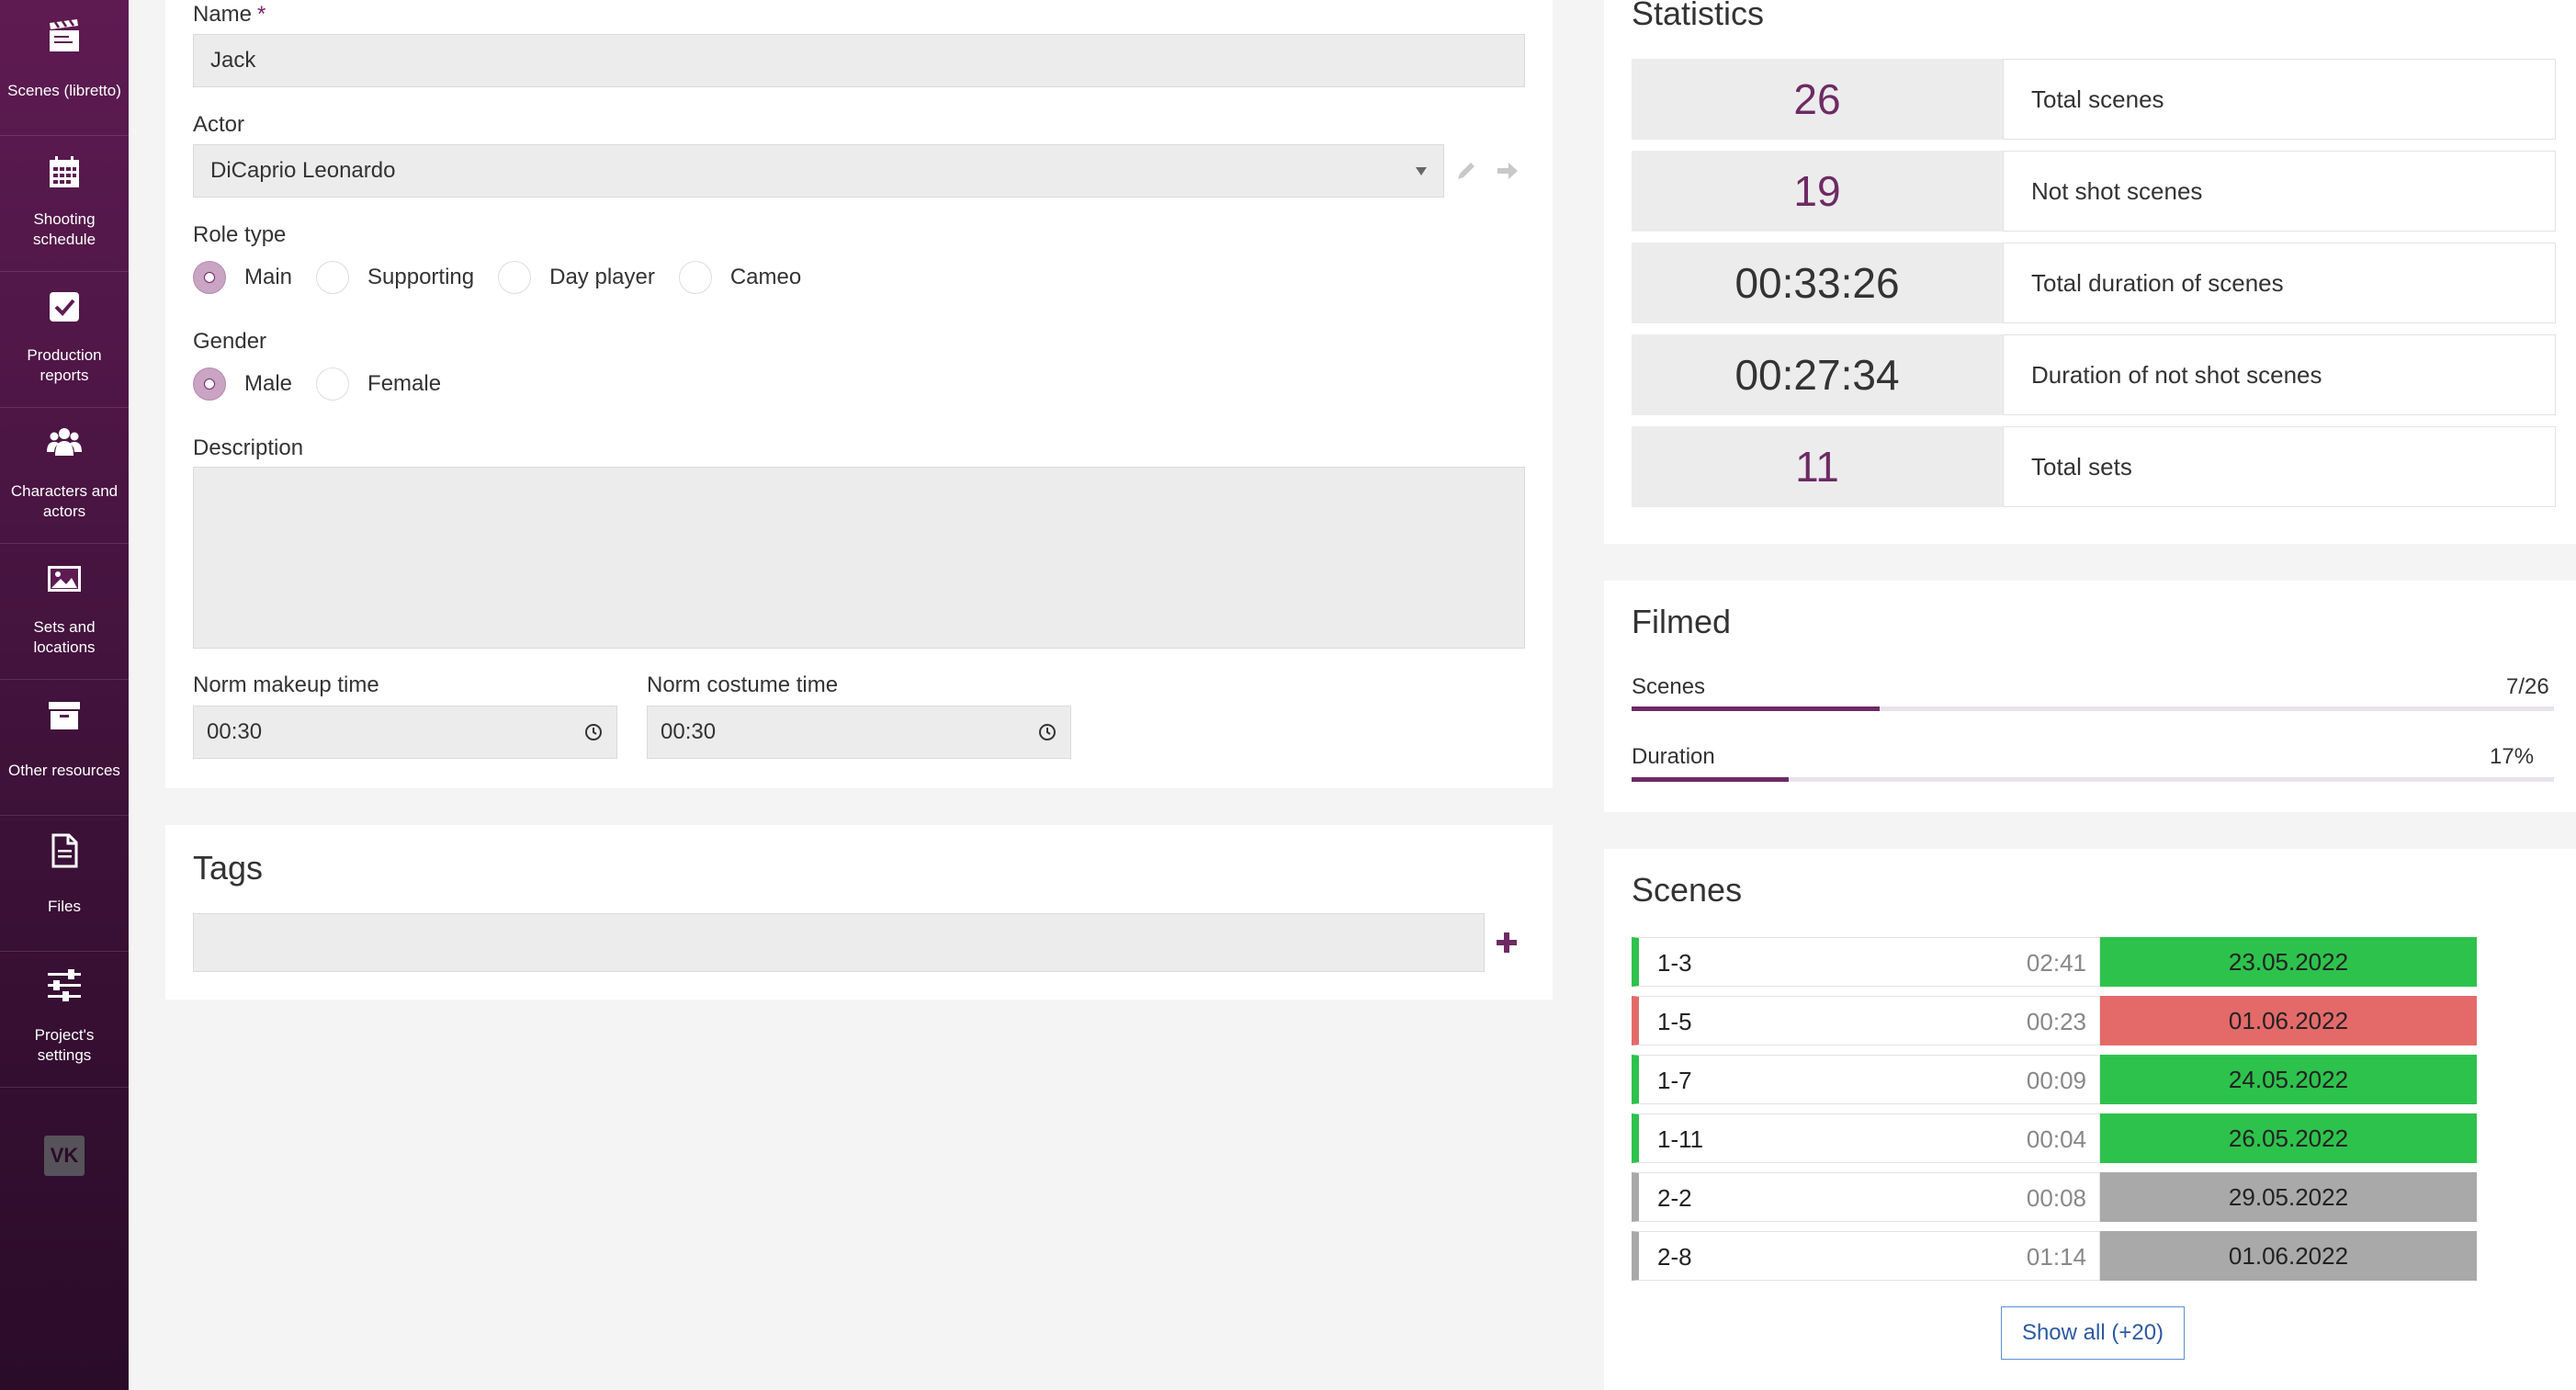  What do you see at coordinates (2093, 1333) in the screenshot?
I see `show-all-button: Show all (+20)` at bounding box center [2093, 1333].